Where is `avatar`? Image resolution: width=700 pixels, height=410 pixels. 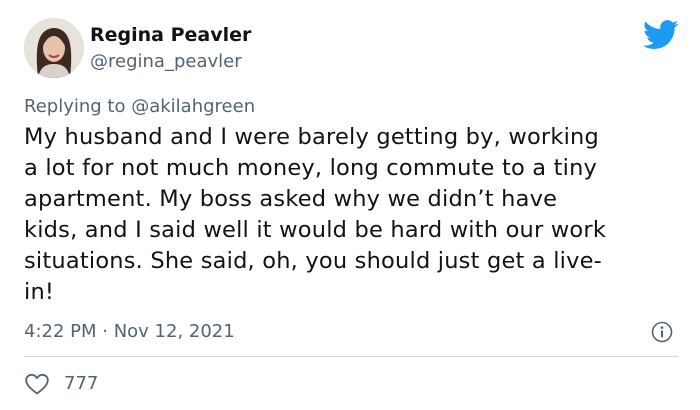
avatar is located at coordinates (54, 48).